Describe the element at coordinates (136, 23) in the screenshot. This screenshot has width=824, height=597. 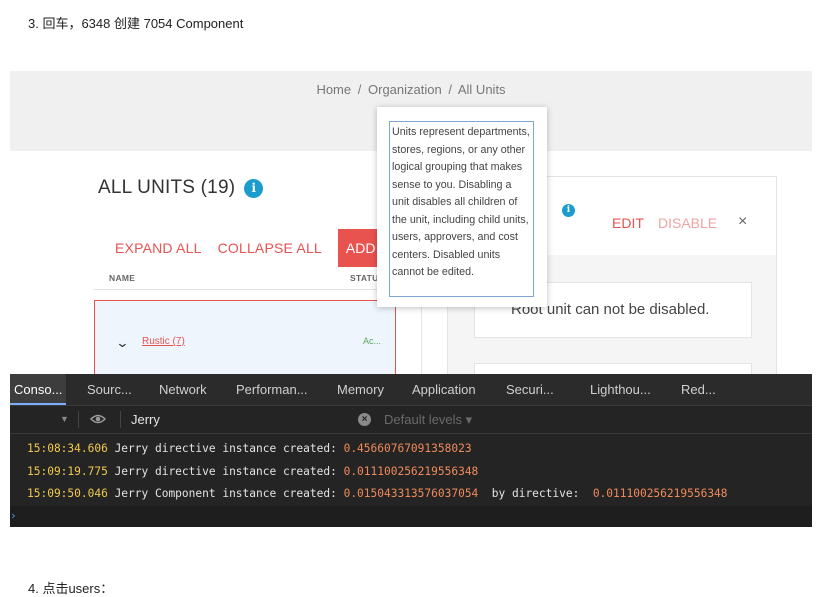
I see `step-3-caption: 3. 回车，6348 创建 7054 Component` at that location.